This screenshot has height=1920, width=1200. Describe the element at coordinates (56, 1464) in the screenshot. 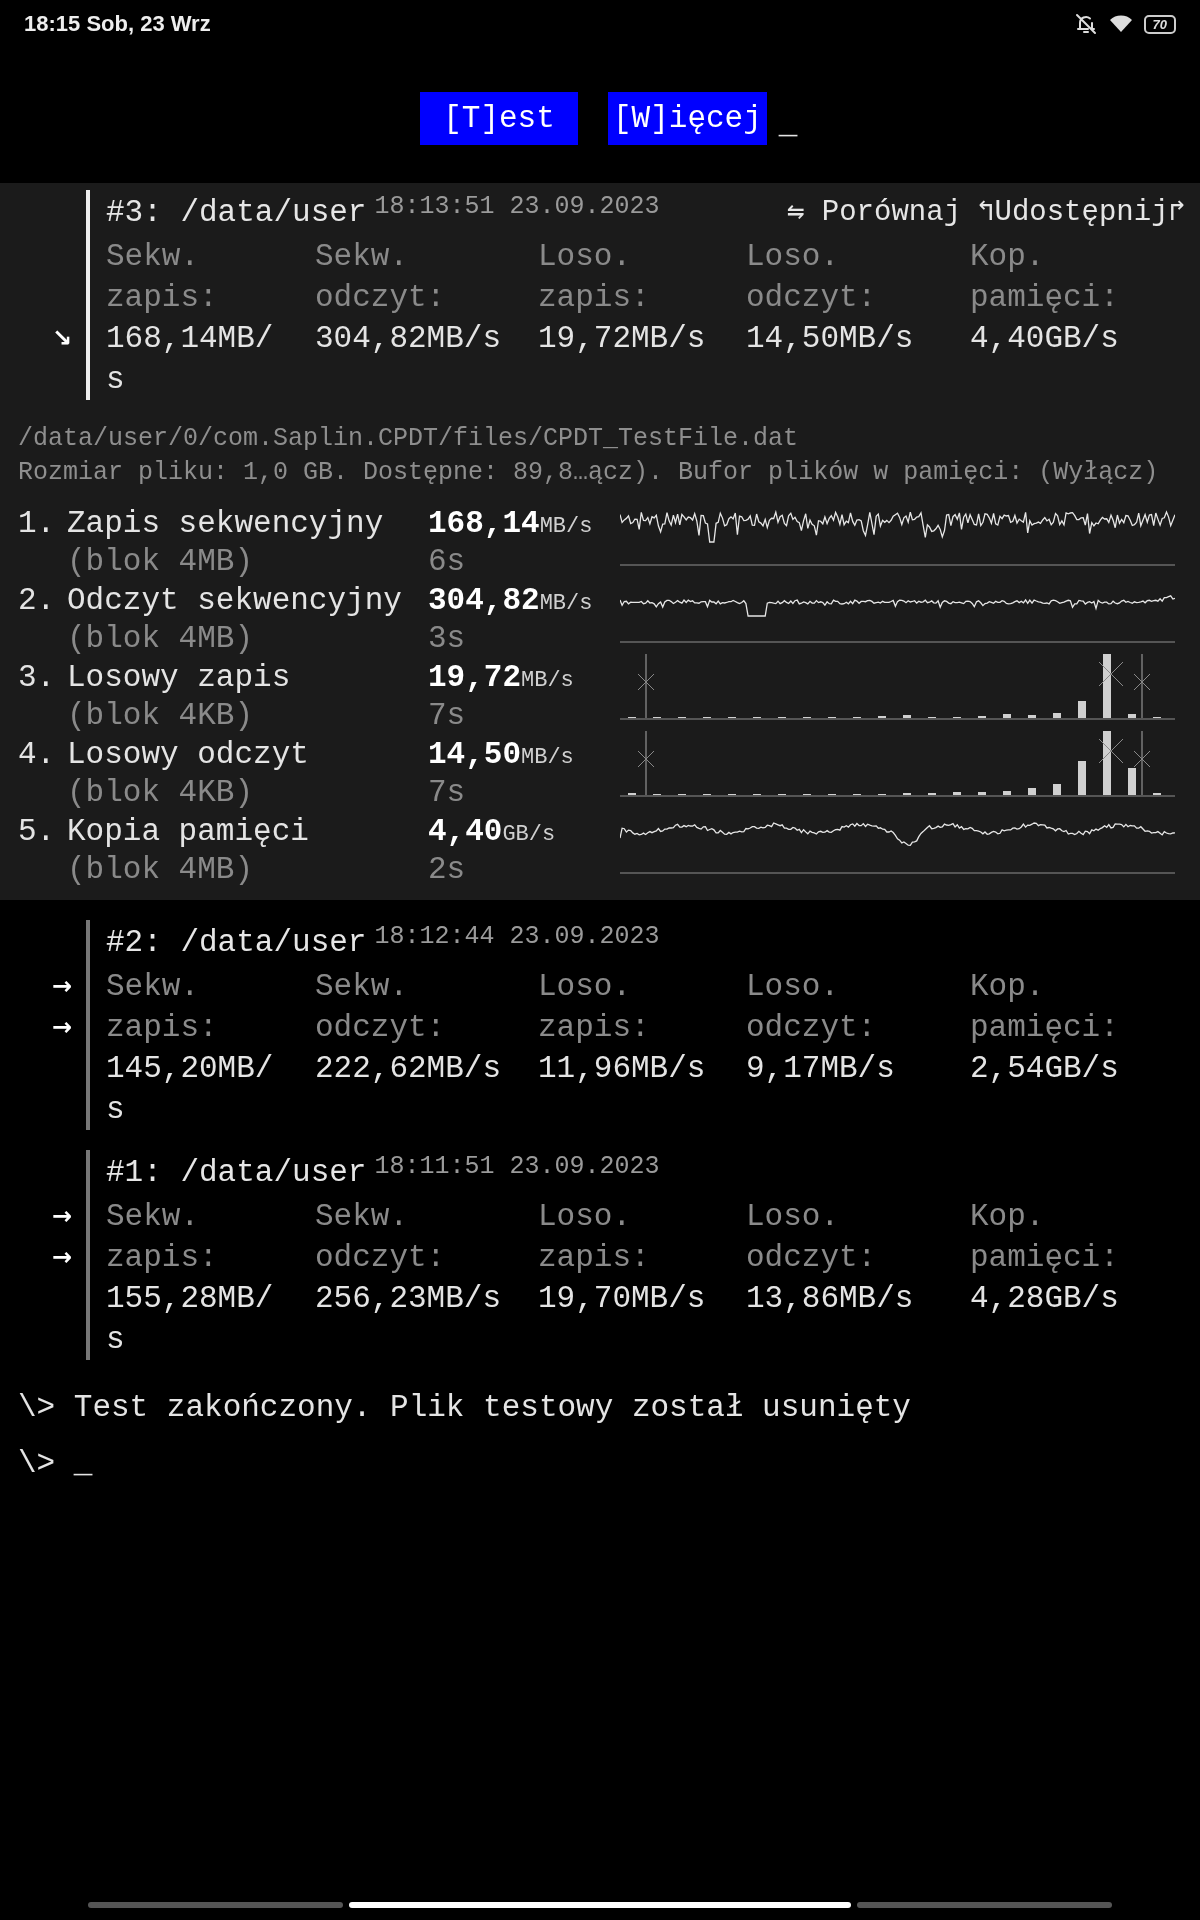

I see `console-line: \> _` at that location.